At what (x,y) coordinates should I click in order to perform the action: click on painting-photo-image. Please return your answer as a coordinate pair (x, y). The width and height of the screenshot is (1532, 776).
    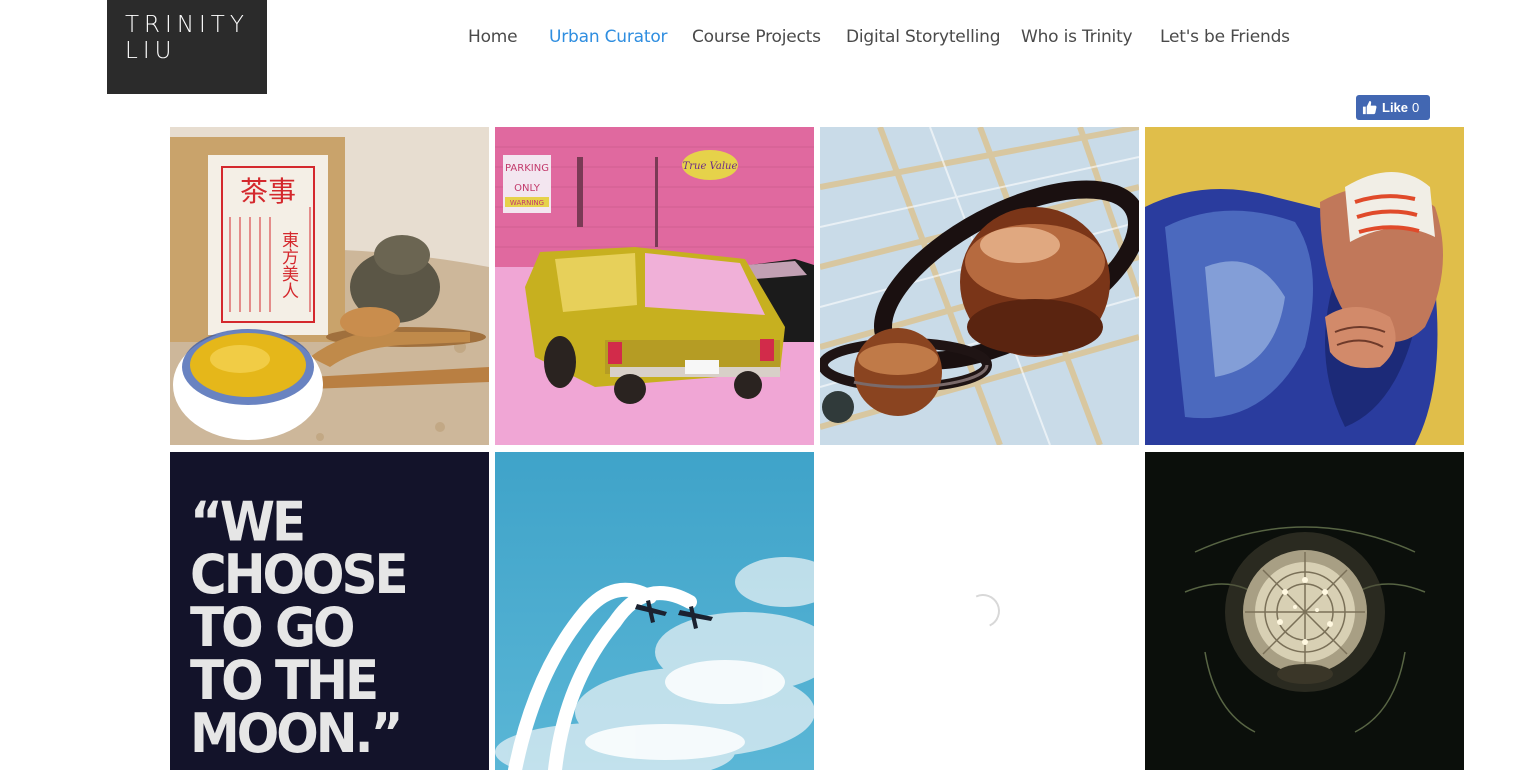
    Looking at the image, I should click on (1304, 286).